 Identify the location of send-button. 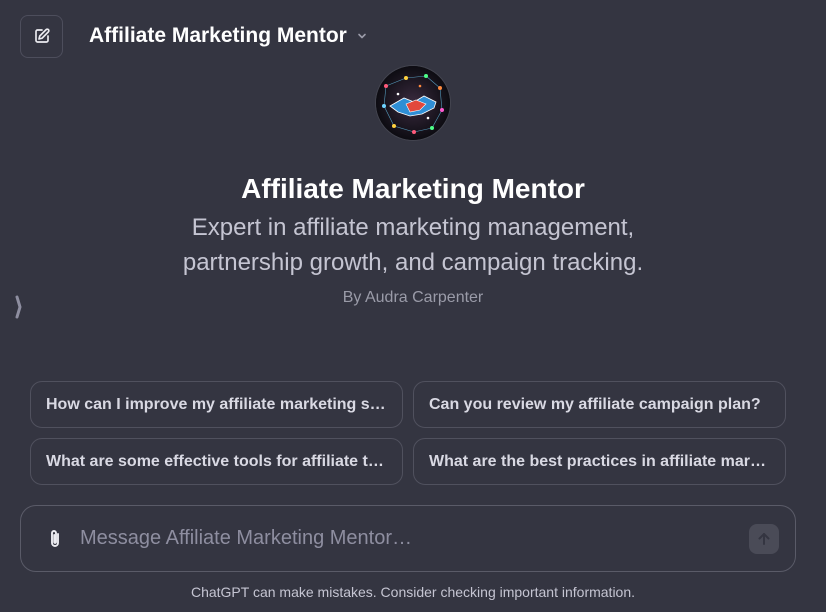
(764, 538).